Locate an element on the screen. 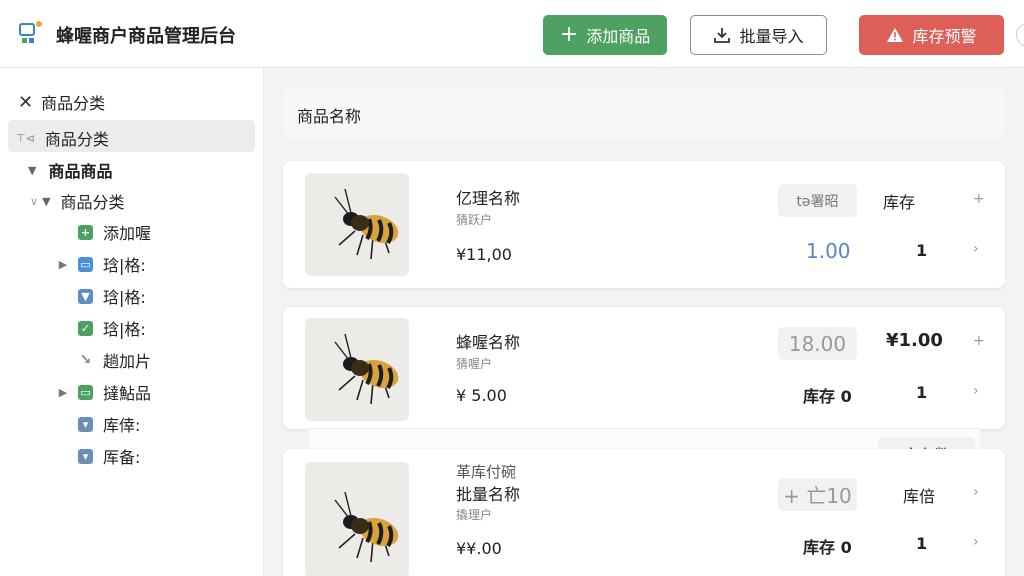 The image size is (1024, 576). stock-header: 库存 is located at coordinates (899, 202).